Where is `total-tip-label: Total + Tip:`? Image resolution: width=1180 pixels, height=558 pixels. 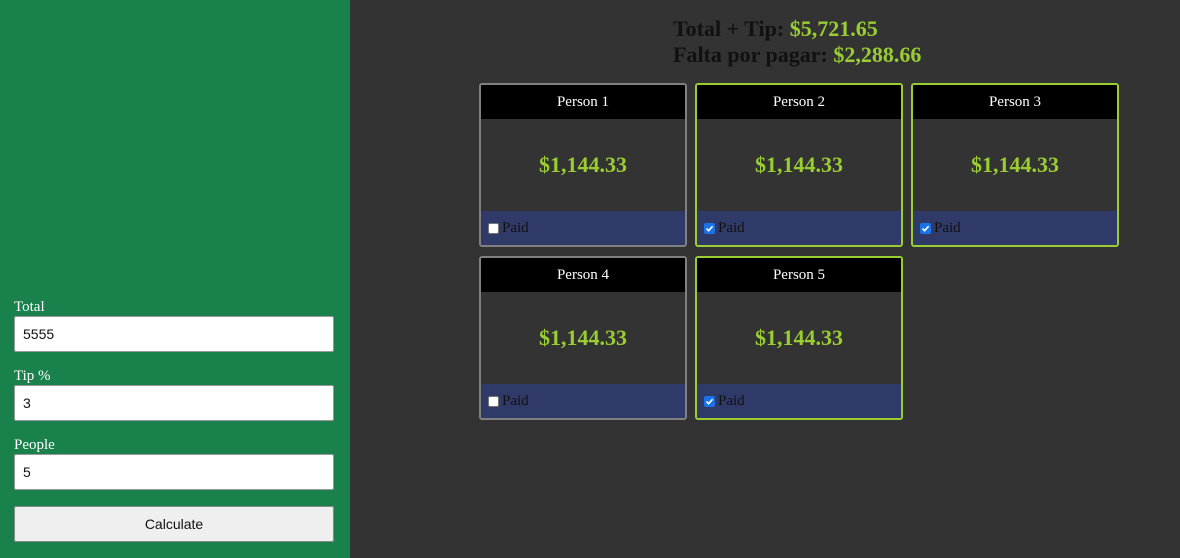 total-tip-label: Total + Tip: is located at coordinates (729, 28).